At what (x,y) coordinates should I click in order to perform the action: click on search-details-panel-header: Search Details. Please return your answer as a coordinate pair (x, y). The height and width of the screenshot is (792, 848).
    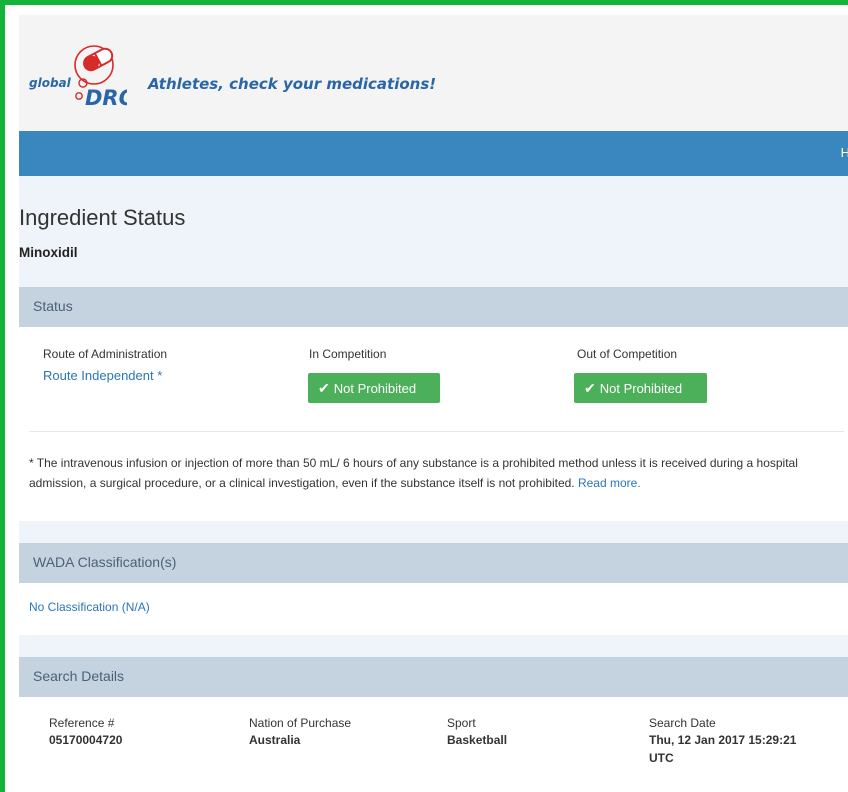
    Looking at the image, I should click on (433, 677).